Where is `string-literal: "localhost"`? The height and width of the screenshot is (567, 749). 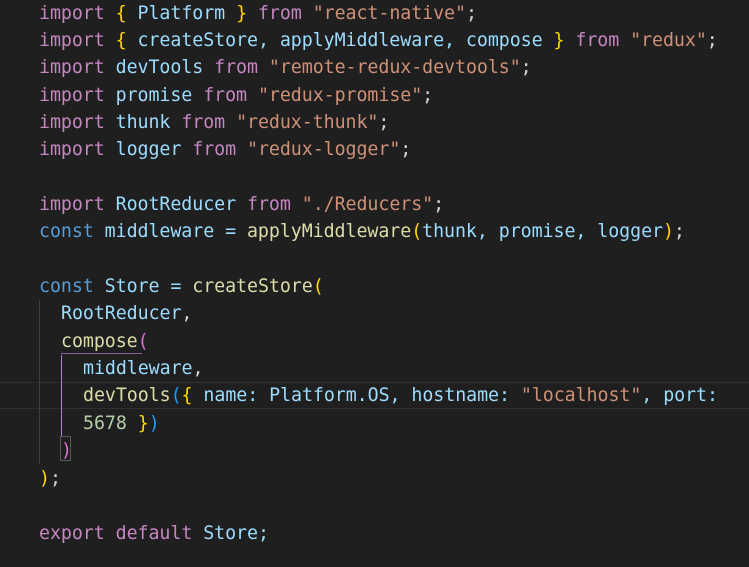
string-literal: "localhost" is located at coordinates (581, 395).